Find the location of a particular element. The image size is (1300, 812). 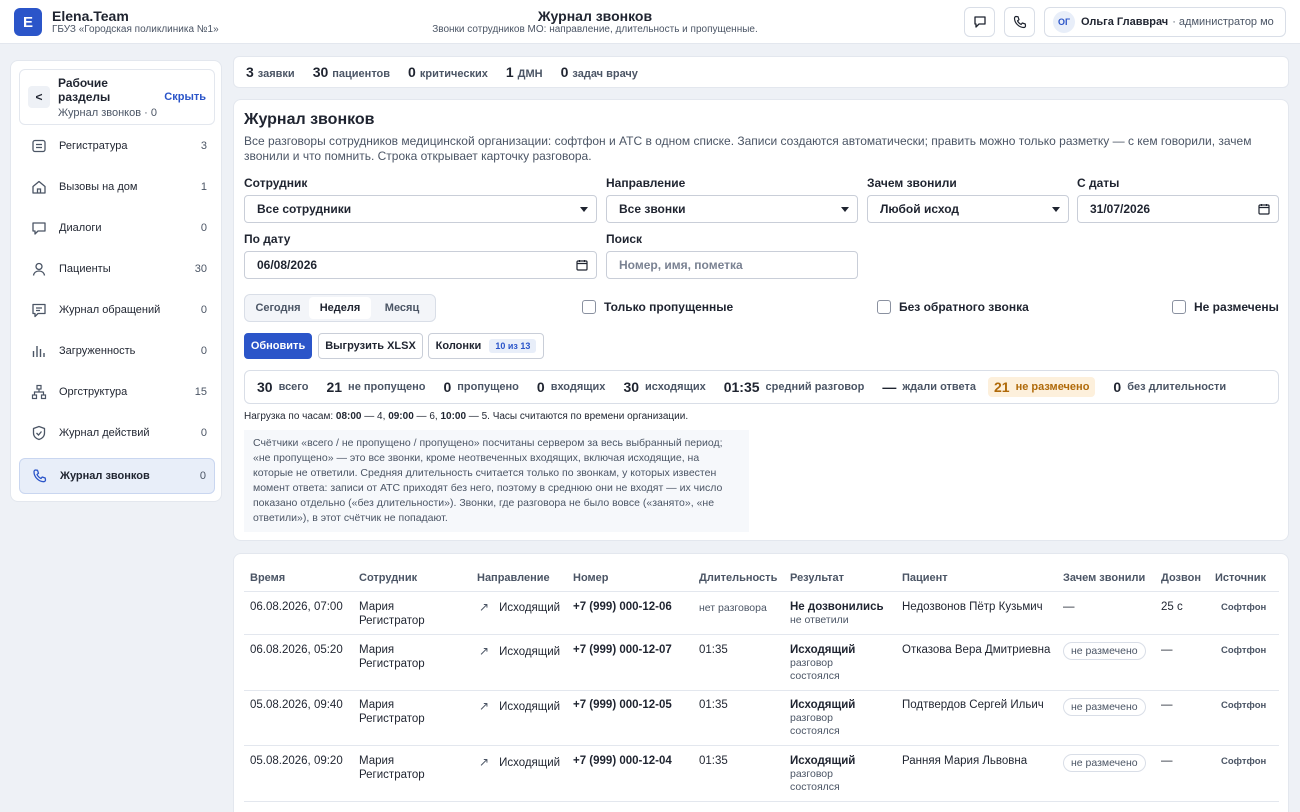

hide-sidebar-link: Скрыть is located at coordinates (185, 97).